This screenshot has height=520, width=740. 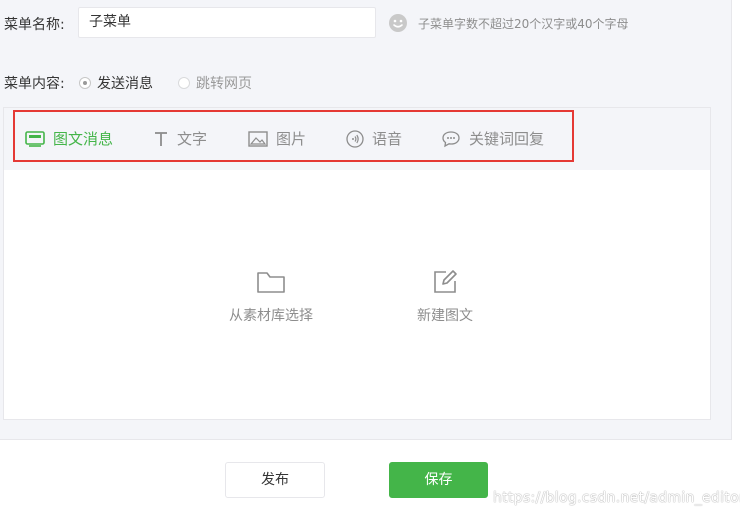 What do you see at coordinates (258, 138) in the screenshot?
I see `image-icon` at bounding box center [258, 138].